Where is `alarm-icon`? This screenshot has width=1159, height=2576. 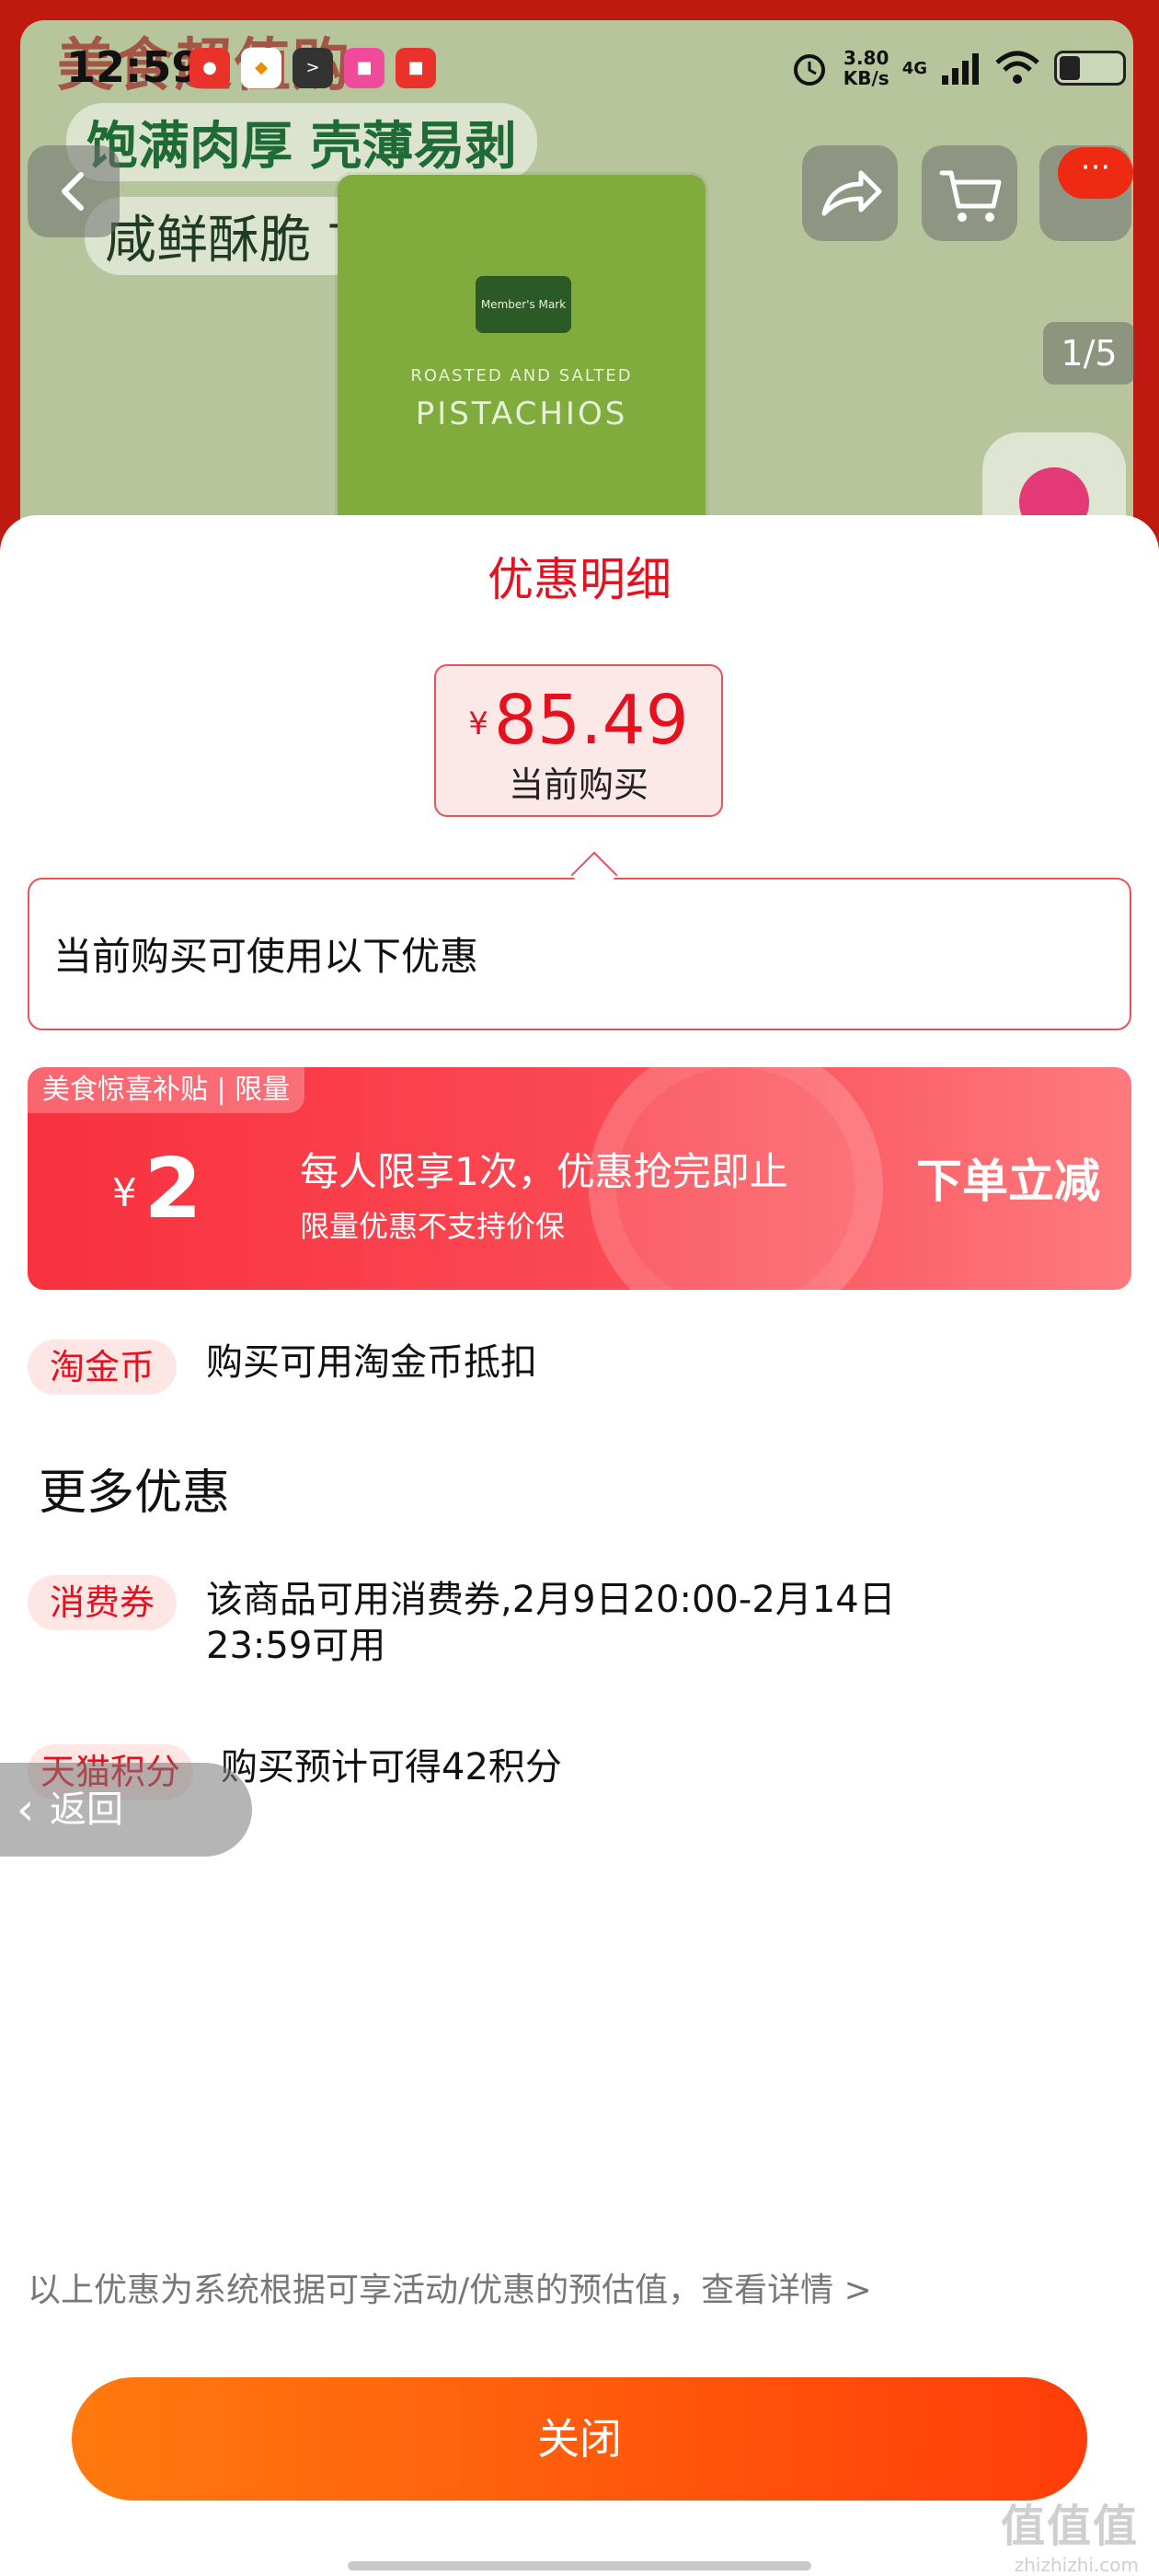 alarm-icon is located at coordinates (809, 70).